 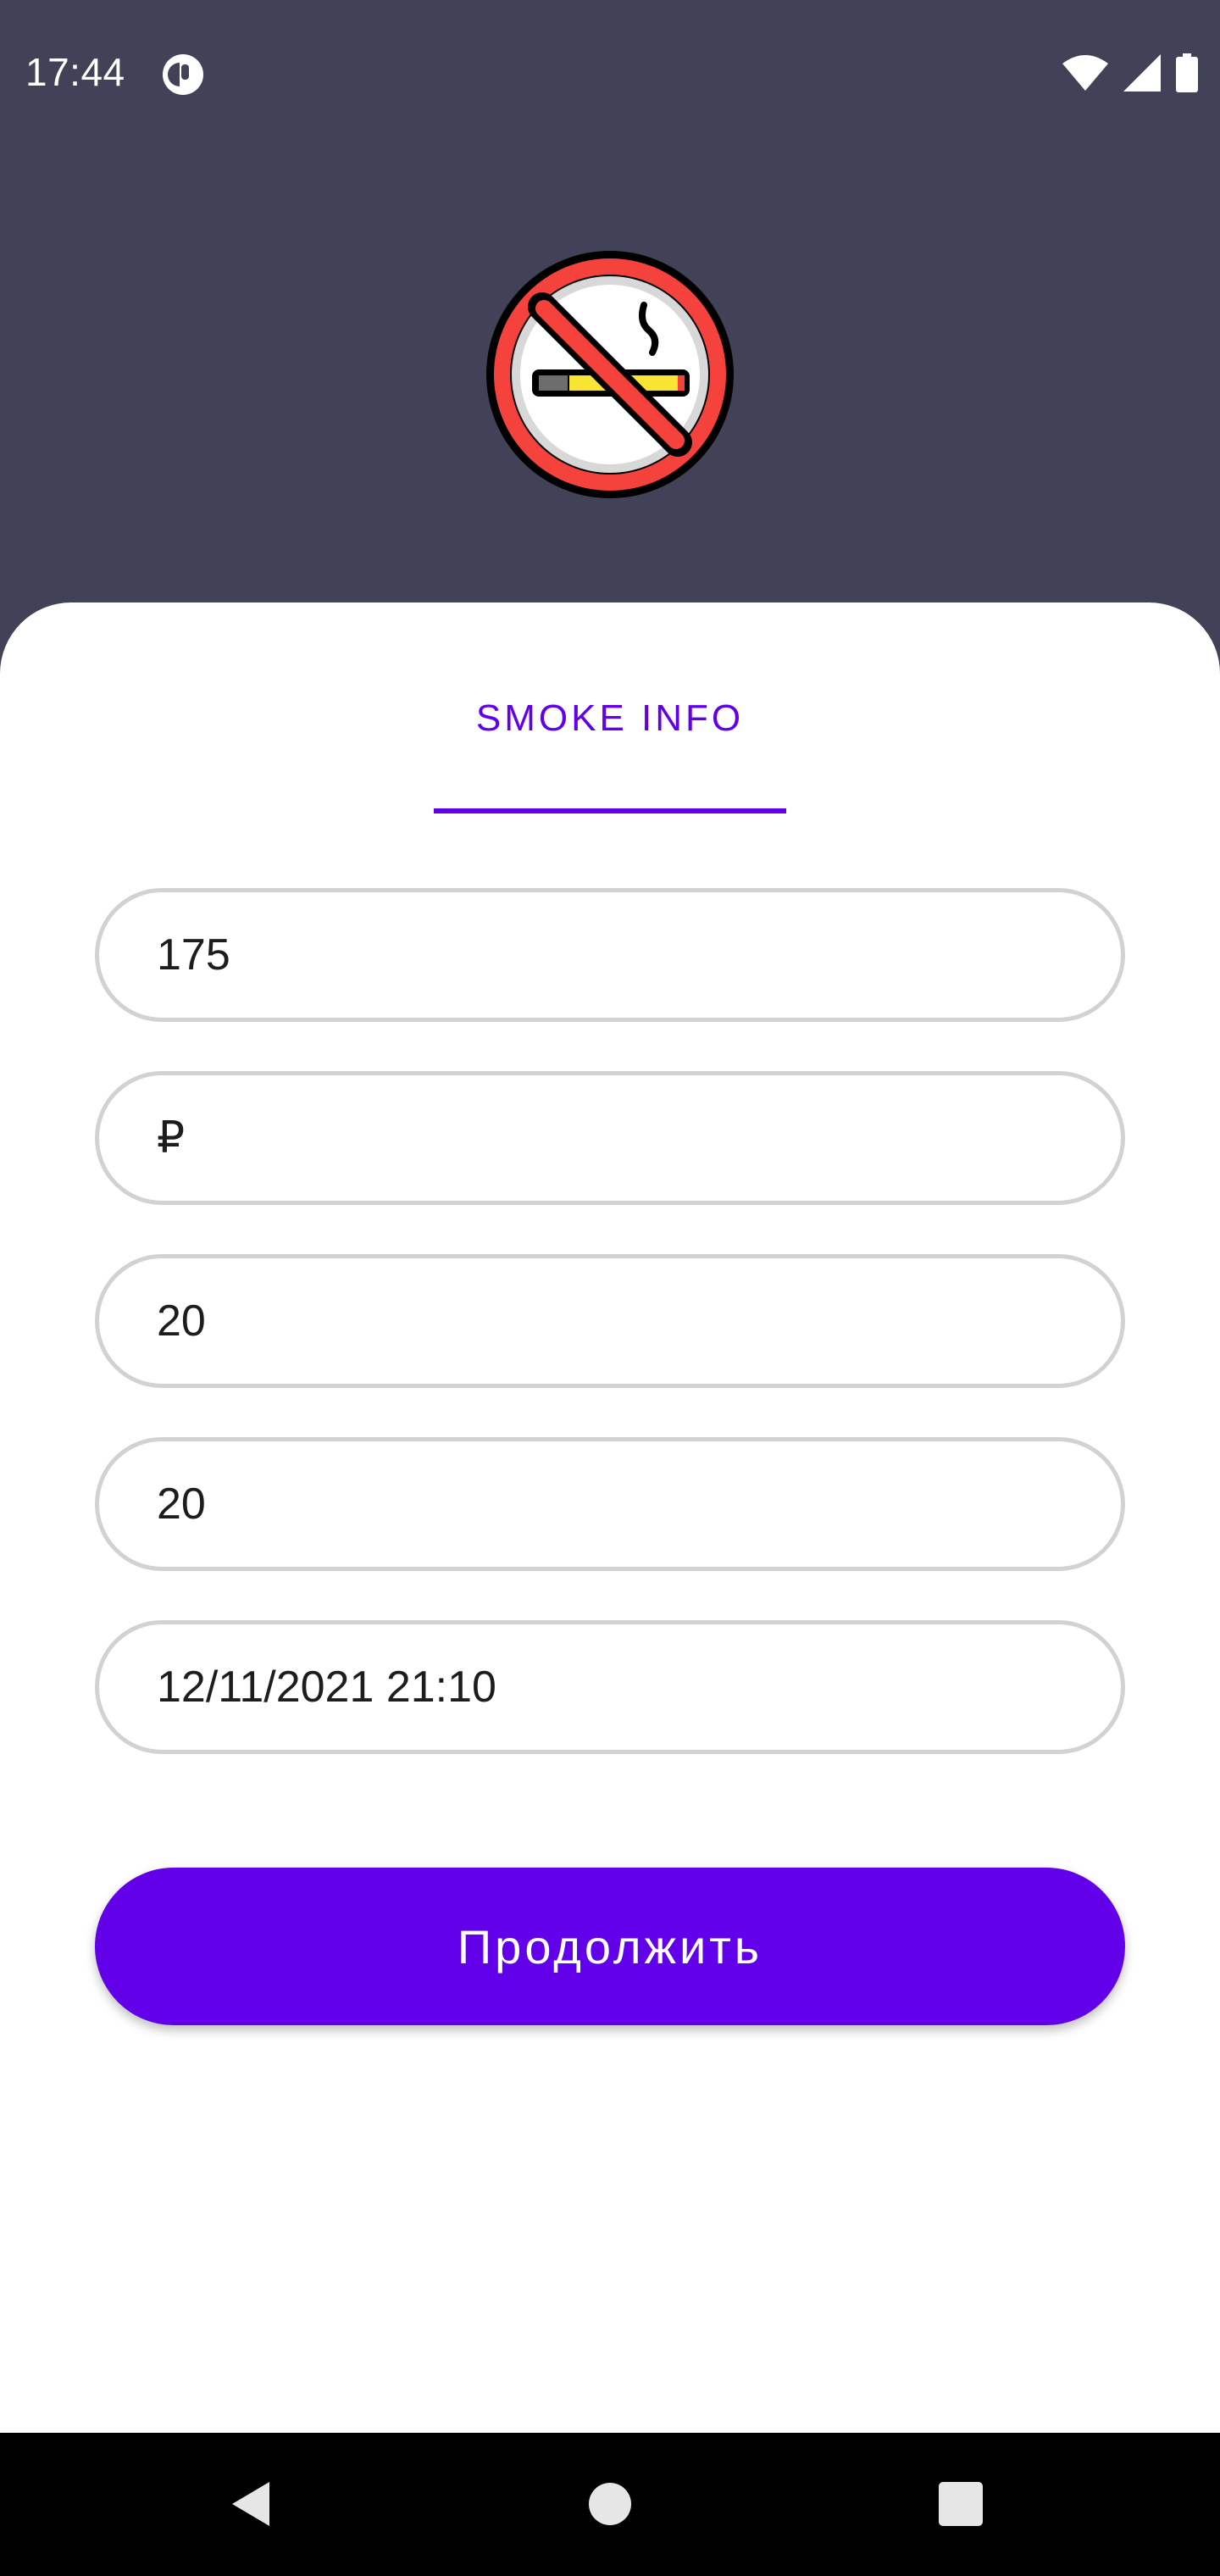 What do you see at coordinates (610, 374) in the screenshot?
I see `no-smoking-icon` at bounding box center [610, 374].